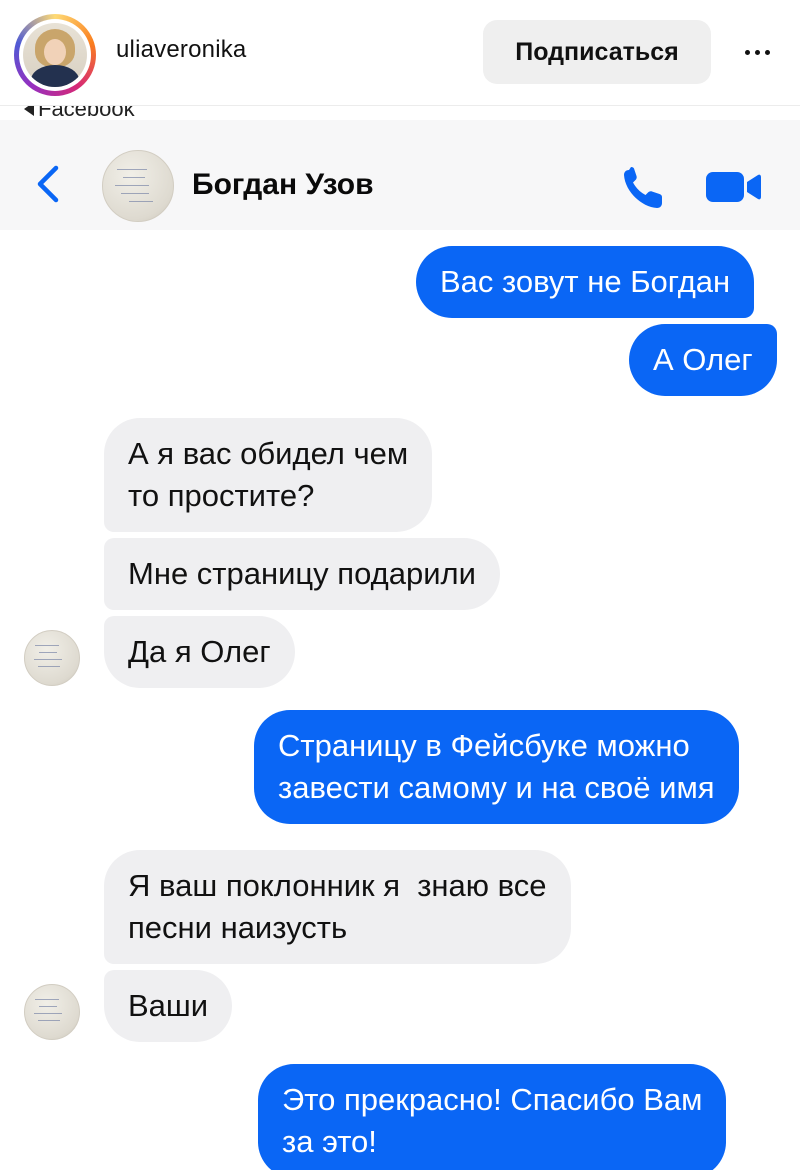  I want to click on conversation-header: Богдан Узов, so click(400, 175).